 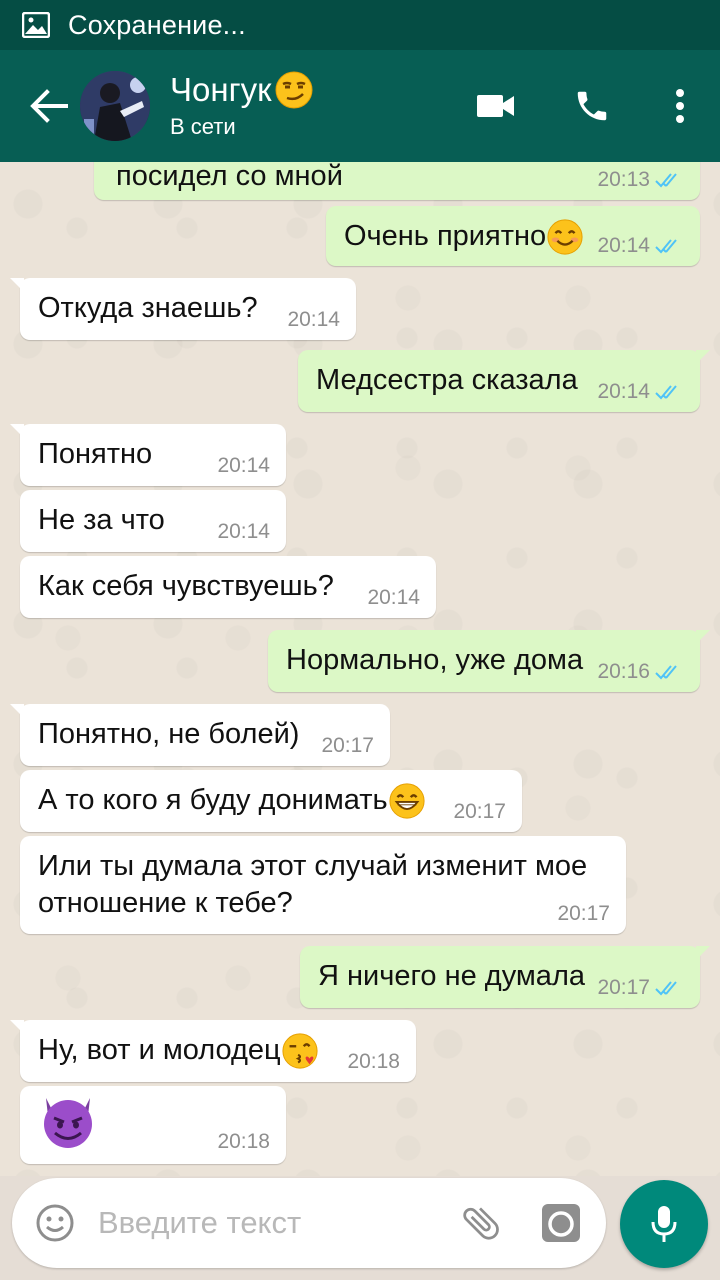 What do you see at coordinates (68, 1123) in the screenshot?
I see `devil-emoji-icon` at bounding box center [68, 1123].